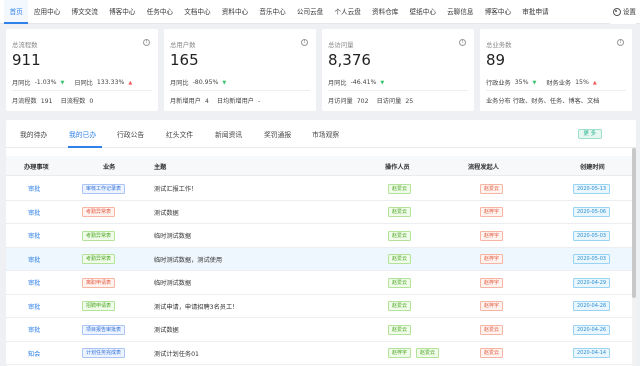 Image resolution: width=640 pixels, height=366 pixels. I want to click on tab-item: 市场观察, so click(325, 134).